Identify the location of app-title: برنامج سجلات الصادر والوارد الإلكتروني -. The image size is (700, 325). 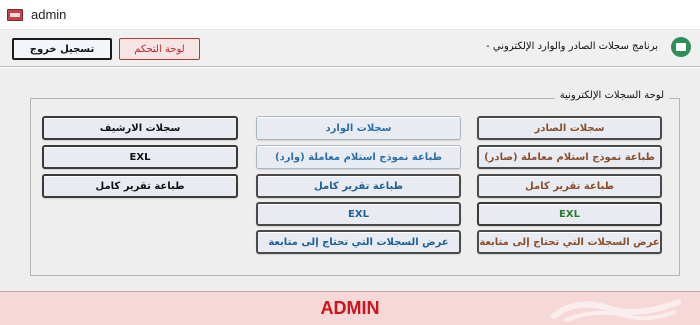
(572, 46).